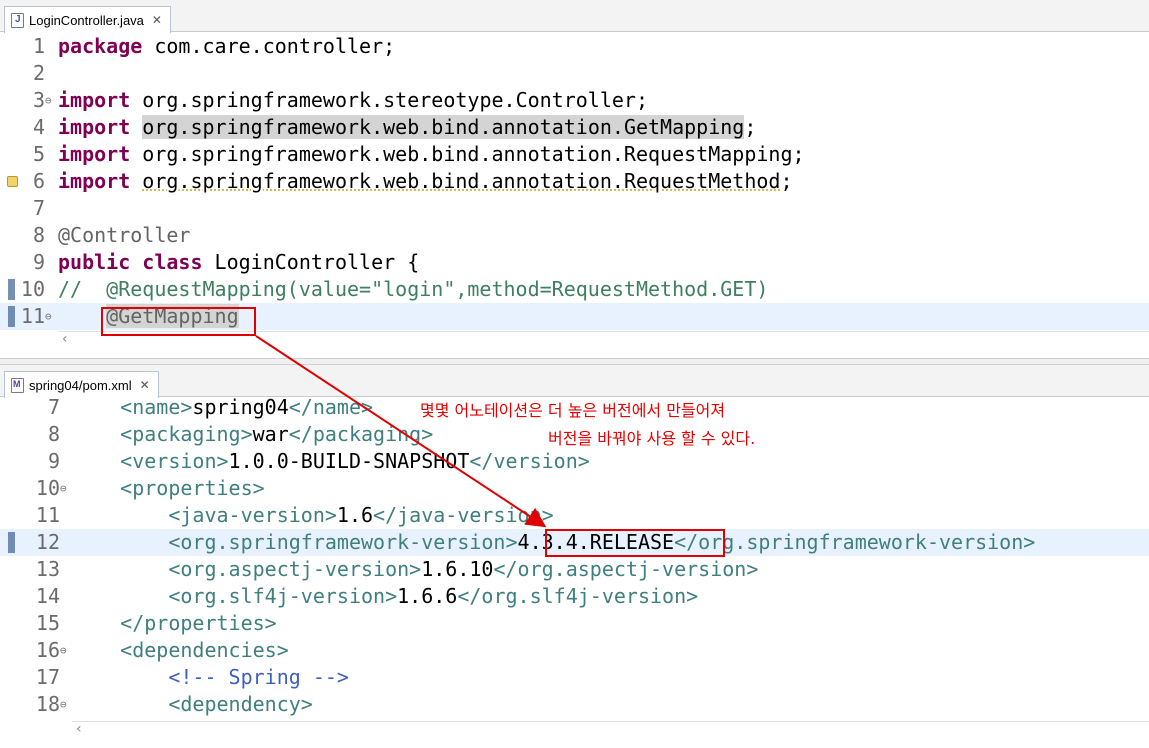  What do you see at coordinates (247, 569) in the screenshot?
I see `code-token: <org.aspectj-version>` at bounding box center [247, 569].